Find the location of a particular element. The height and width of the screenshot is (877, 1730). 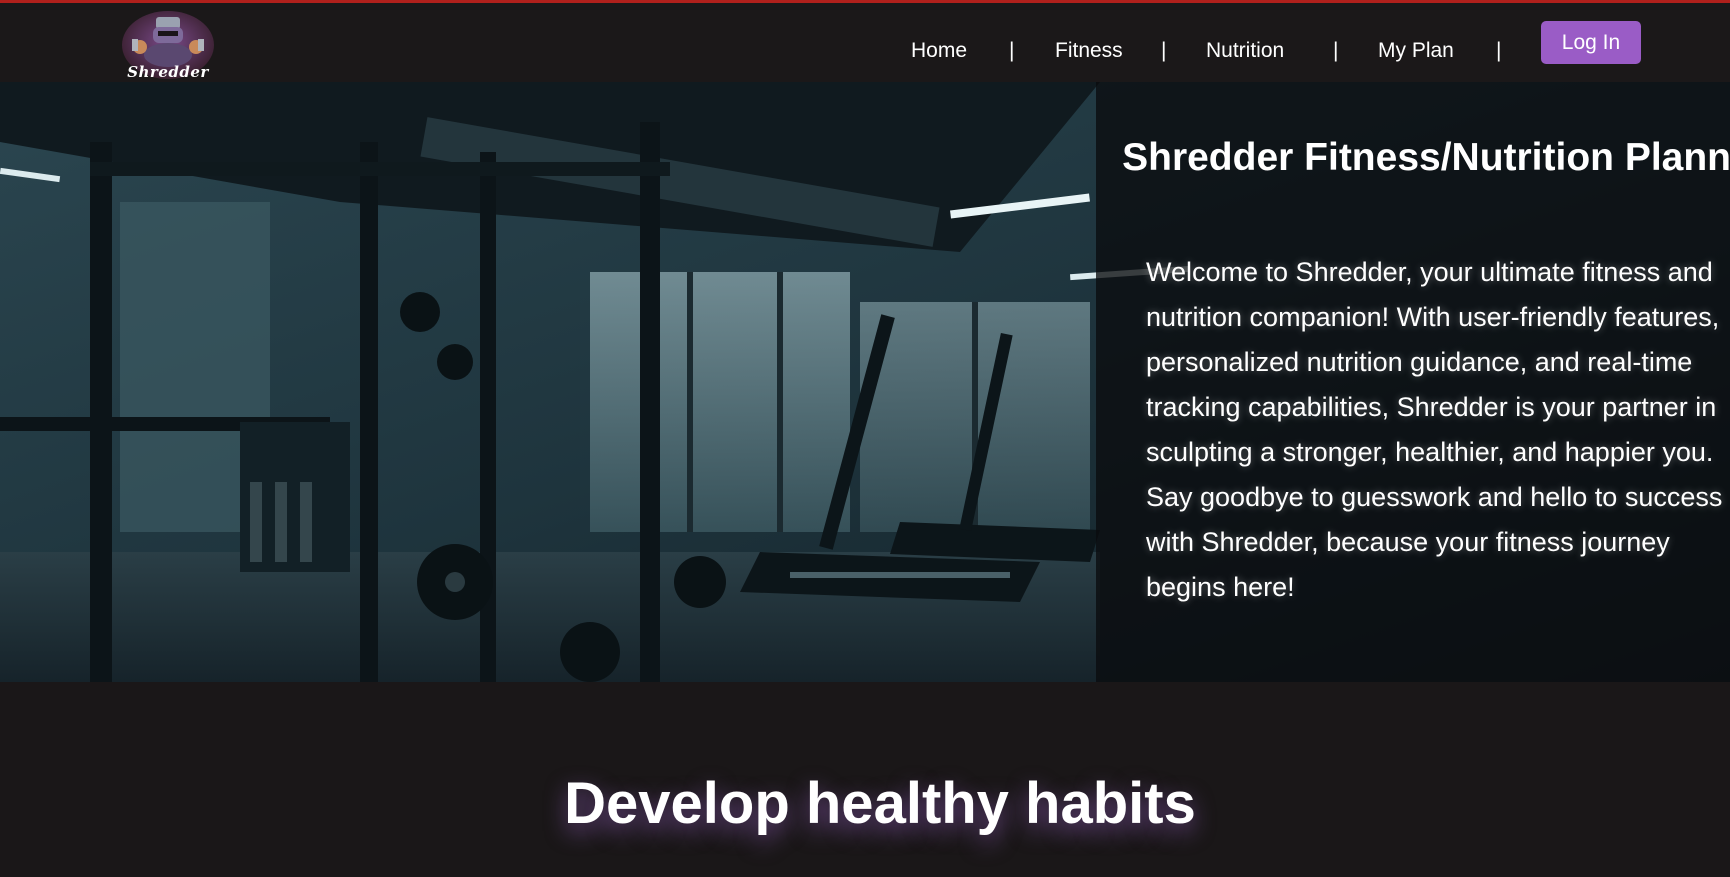

nav-nutrition-link: Nutrition is located at coordinates (1245, 51).